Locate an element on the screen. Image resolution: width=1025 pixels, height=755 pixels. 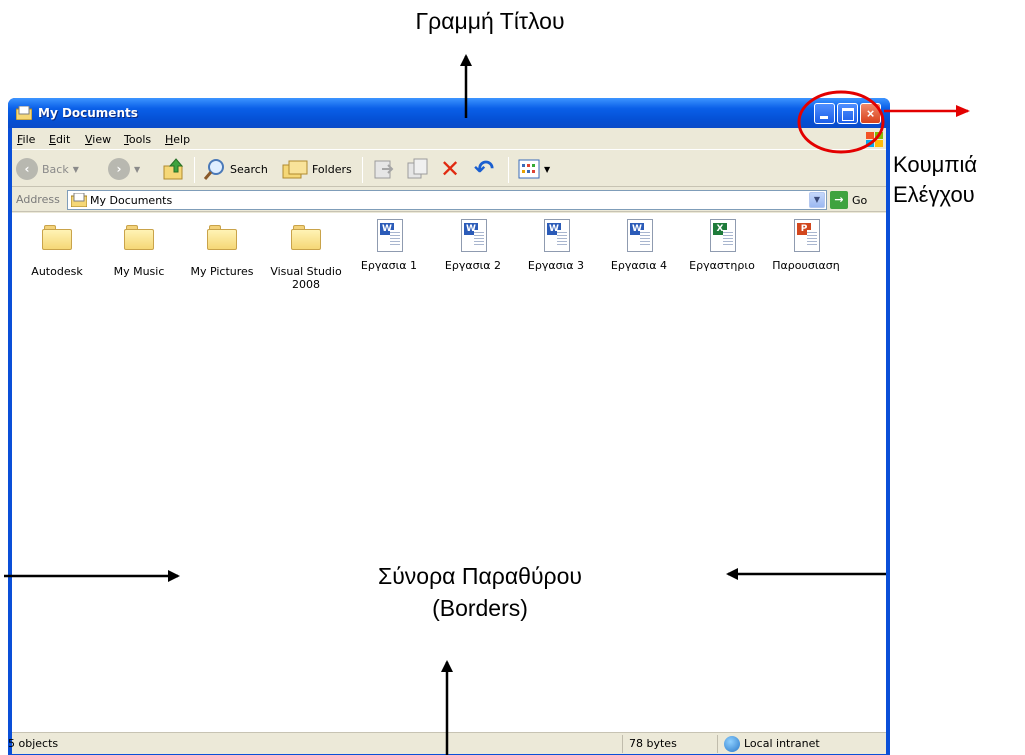
file-name: Εργασια 2 is located at coordinates (473, 265).